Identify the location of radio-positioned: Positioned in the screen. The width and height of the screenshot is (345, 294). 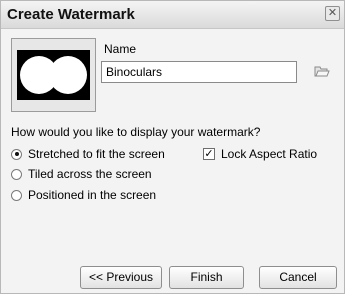
(83, 195).